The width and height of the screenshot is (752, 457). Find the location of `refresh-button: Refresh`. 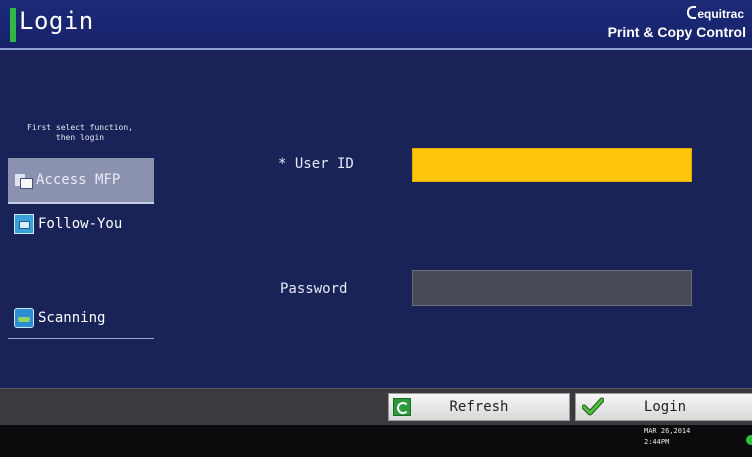

refresh-button: Refresh is located at coordinates (479, 407).